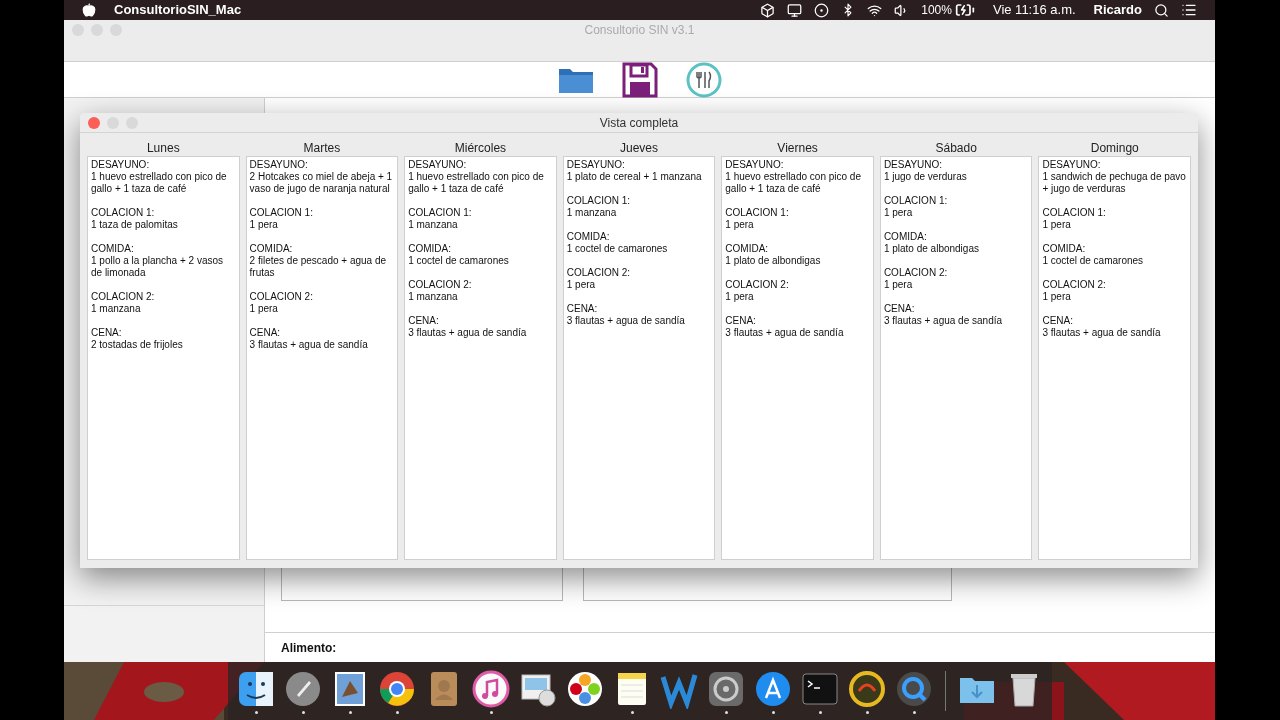 This screenshot has width=1280, height=720. What do you see at coordinates (1189, 10) in the screenshot?
I see `menu-icon` at bounding box center [1189, 10].